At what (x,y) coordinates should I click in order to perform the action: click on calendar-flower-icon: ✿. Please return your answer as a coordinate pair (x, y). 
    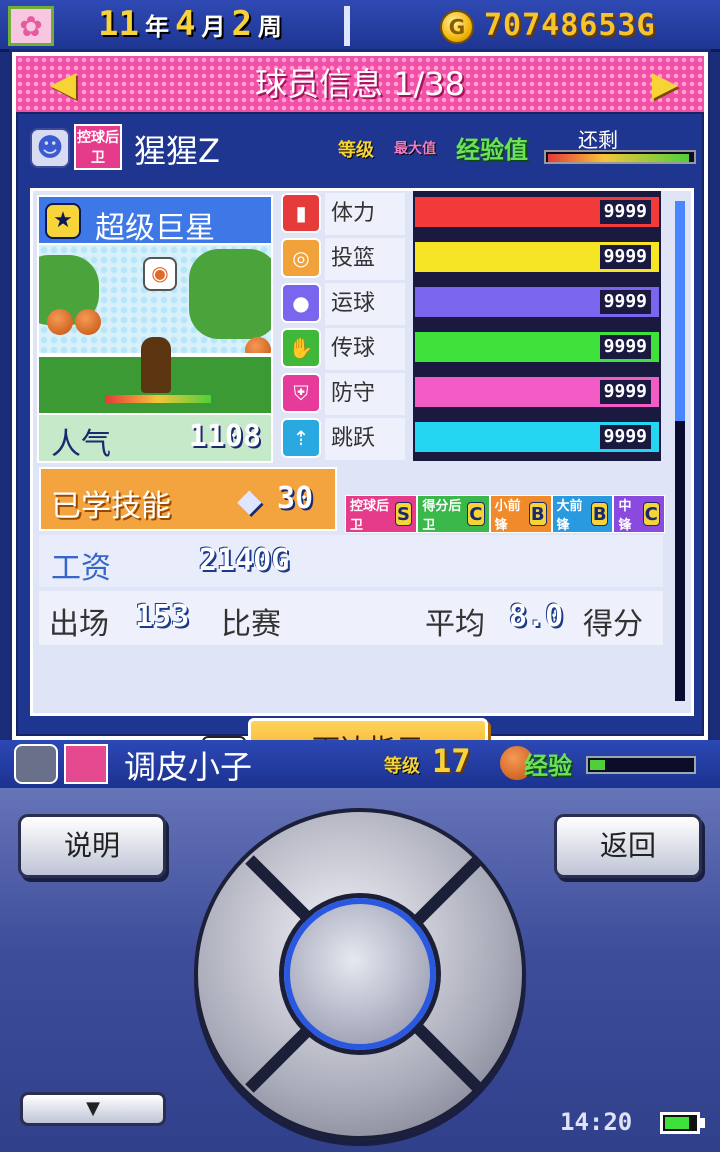
    Looking at the image, I should click on (31, 26).